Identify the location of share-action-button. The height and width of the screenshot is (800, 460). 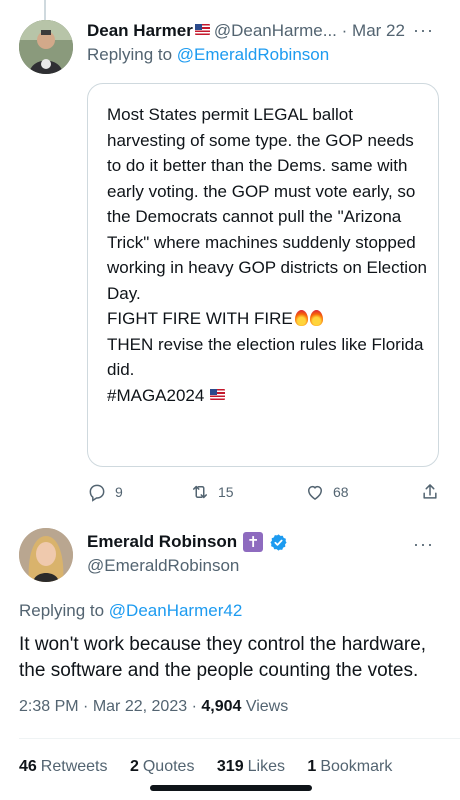
(430, 492).